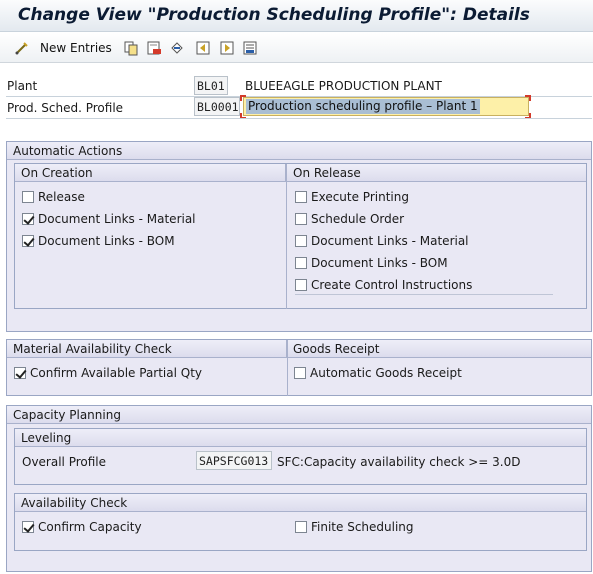 This screenshot has height=574, width=593. I want to click on plant-field: BL01, so click(211, 85).